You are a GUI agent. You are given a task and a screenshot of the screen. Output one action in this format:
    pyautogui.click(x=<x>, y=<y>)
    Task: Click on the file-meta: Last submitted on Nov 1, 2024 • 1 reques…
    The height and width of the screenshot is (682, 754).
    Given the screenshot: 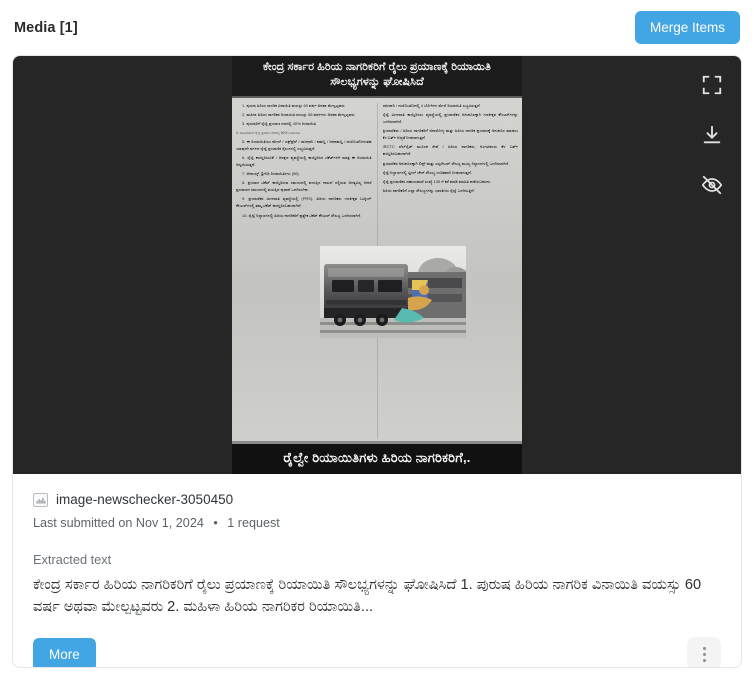 What is the action you would take?
    pyautogui.click(x=377, y=523)
    